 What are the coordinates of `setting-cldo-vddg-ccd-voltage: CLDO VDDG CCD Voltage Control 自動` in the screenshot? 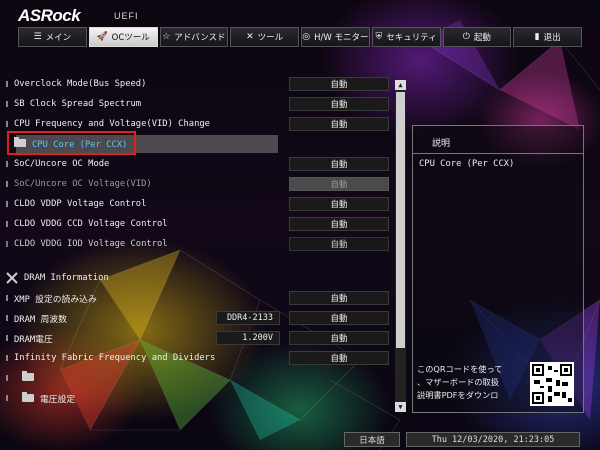 It's located at (198, 224).